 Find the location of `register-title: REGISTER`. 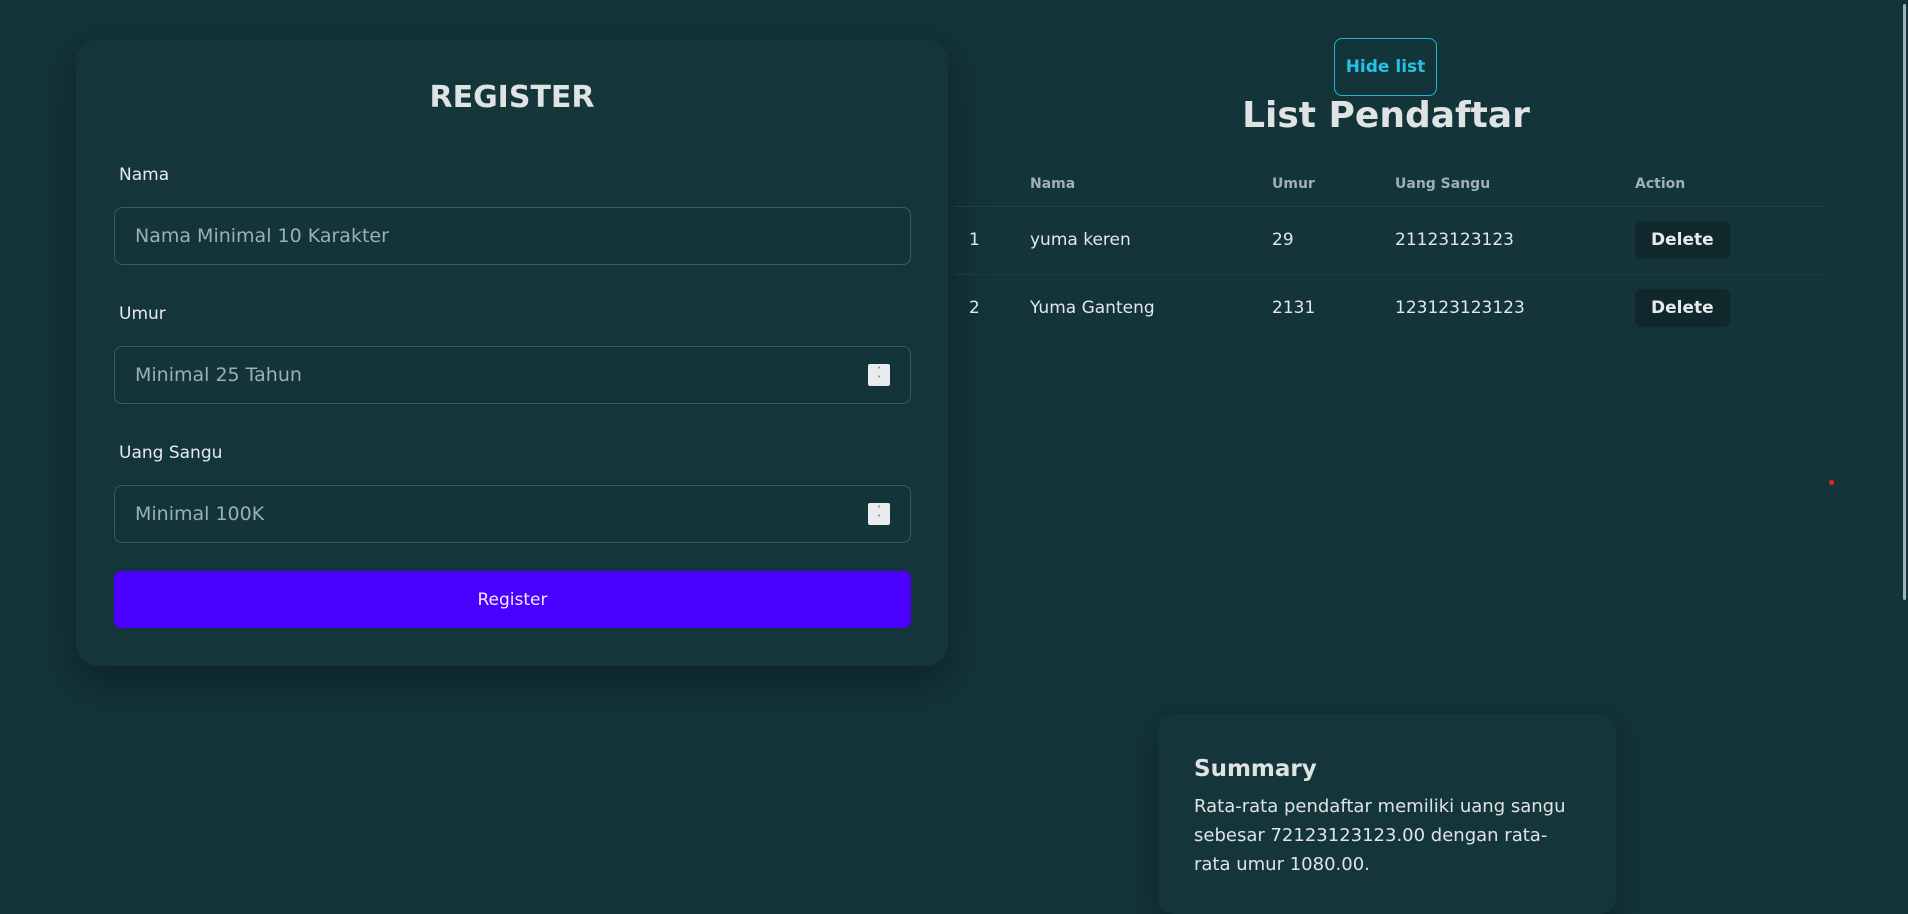

register-title: REGISTER is located at coordinates (512, 97).